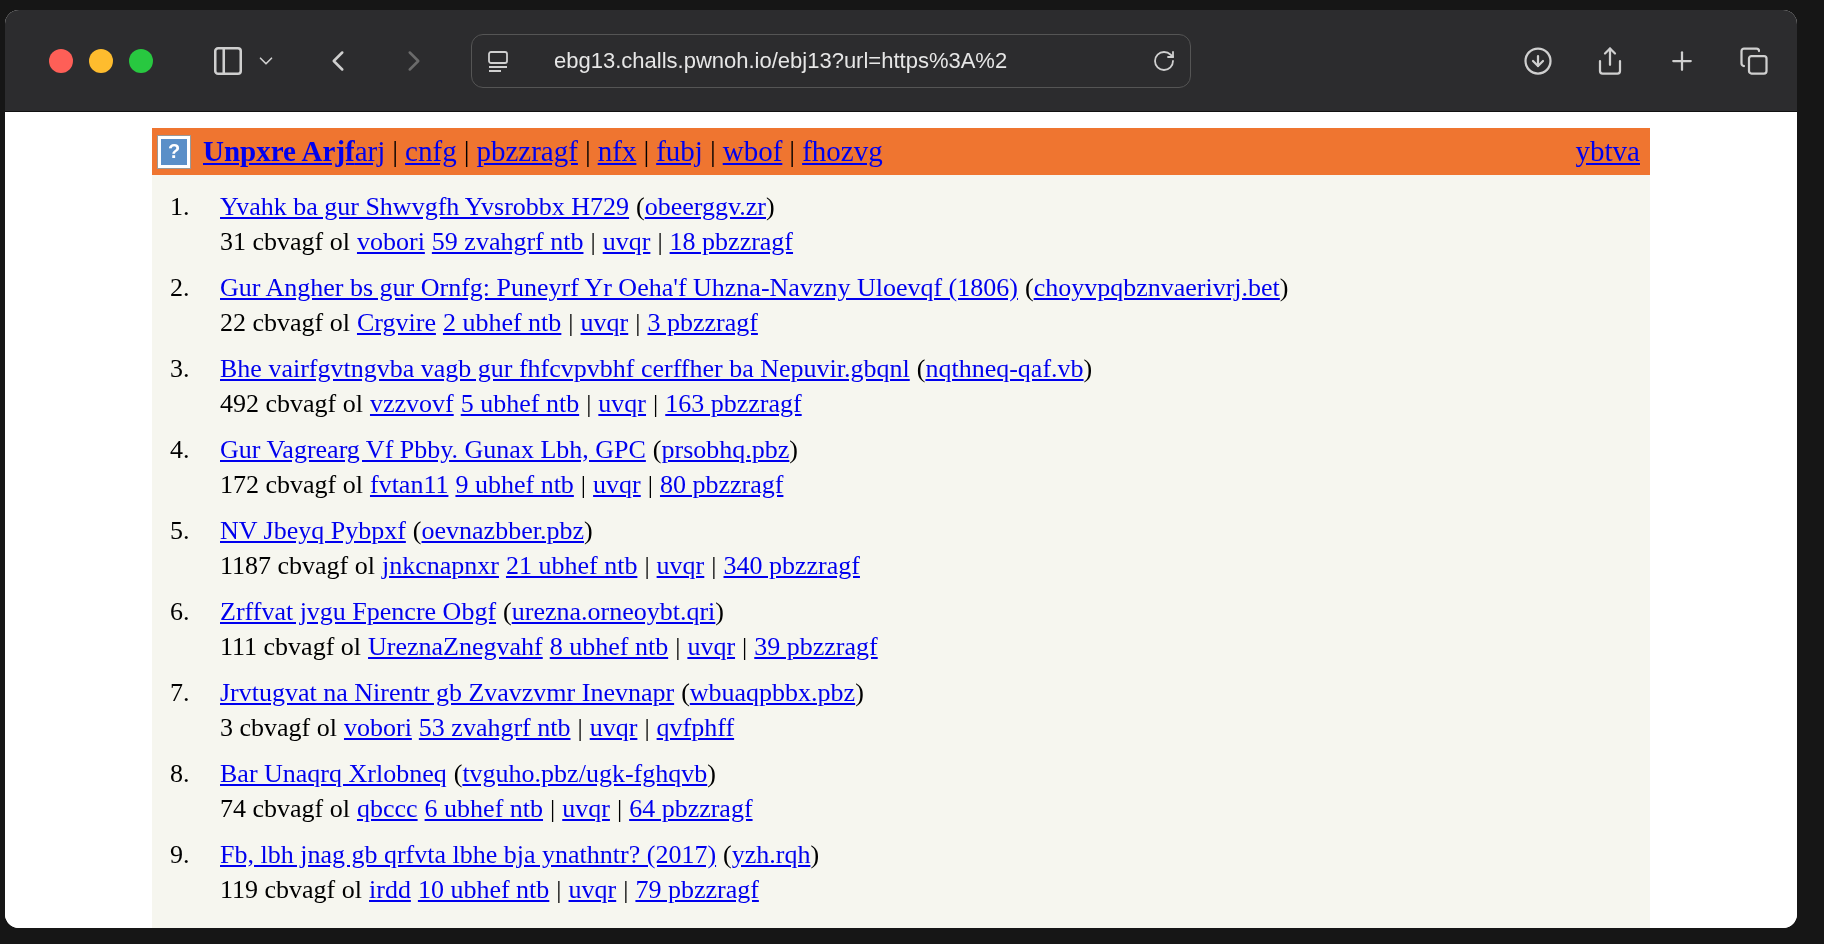 The image size is (1824, 944). What do you see at coordinates (733, 403) in the screenshot?
I see `comments-link: 163 pbzzragf` at bounding box center [733, 403].